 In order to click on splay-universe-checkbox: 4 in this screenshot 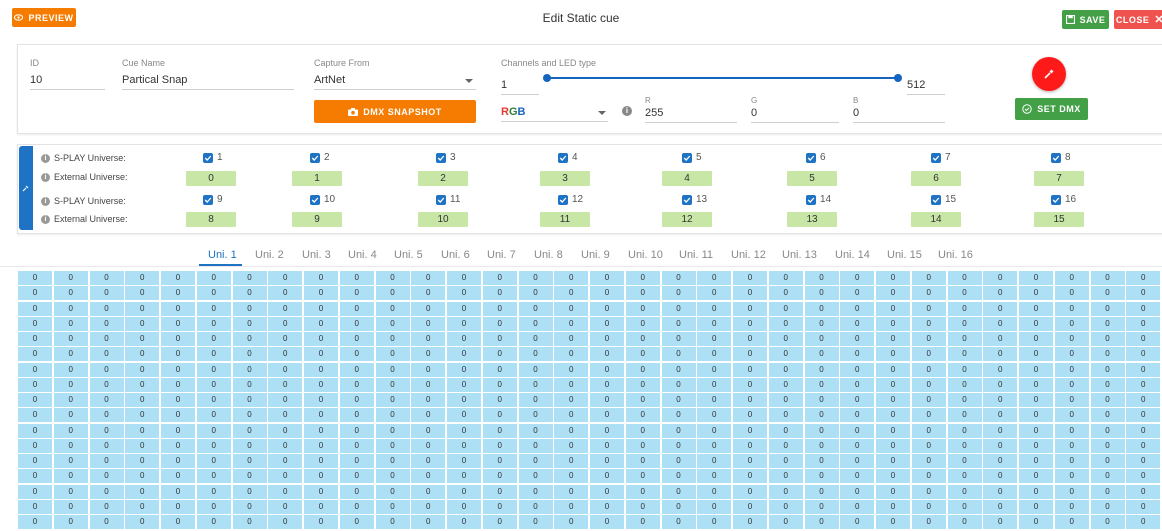, I will do `click(568, 157)`.